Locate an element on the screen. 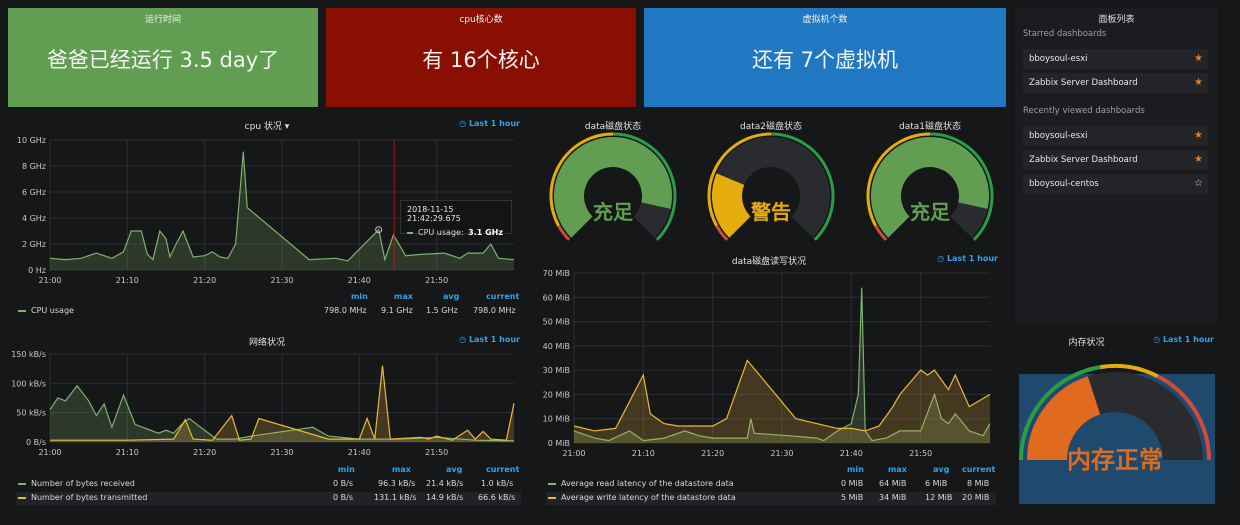 This screenshot has width=1240, height=525. legend-avg: 12 MiB is located at coordinates (939, 497).